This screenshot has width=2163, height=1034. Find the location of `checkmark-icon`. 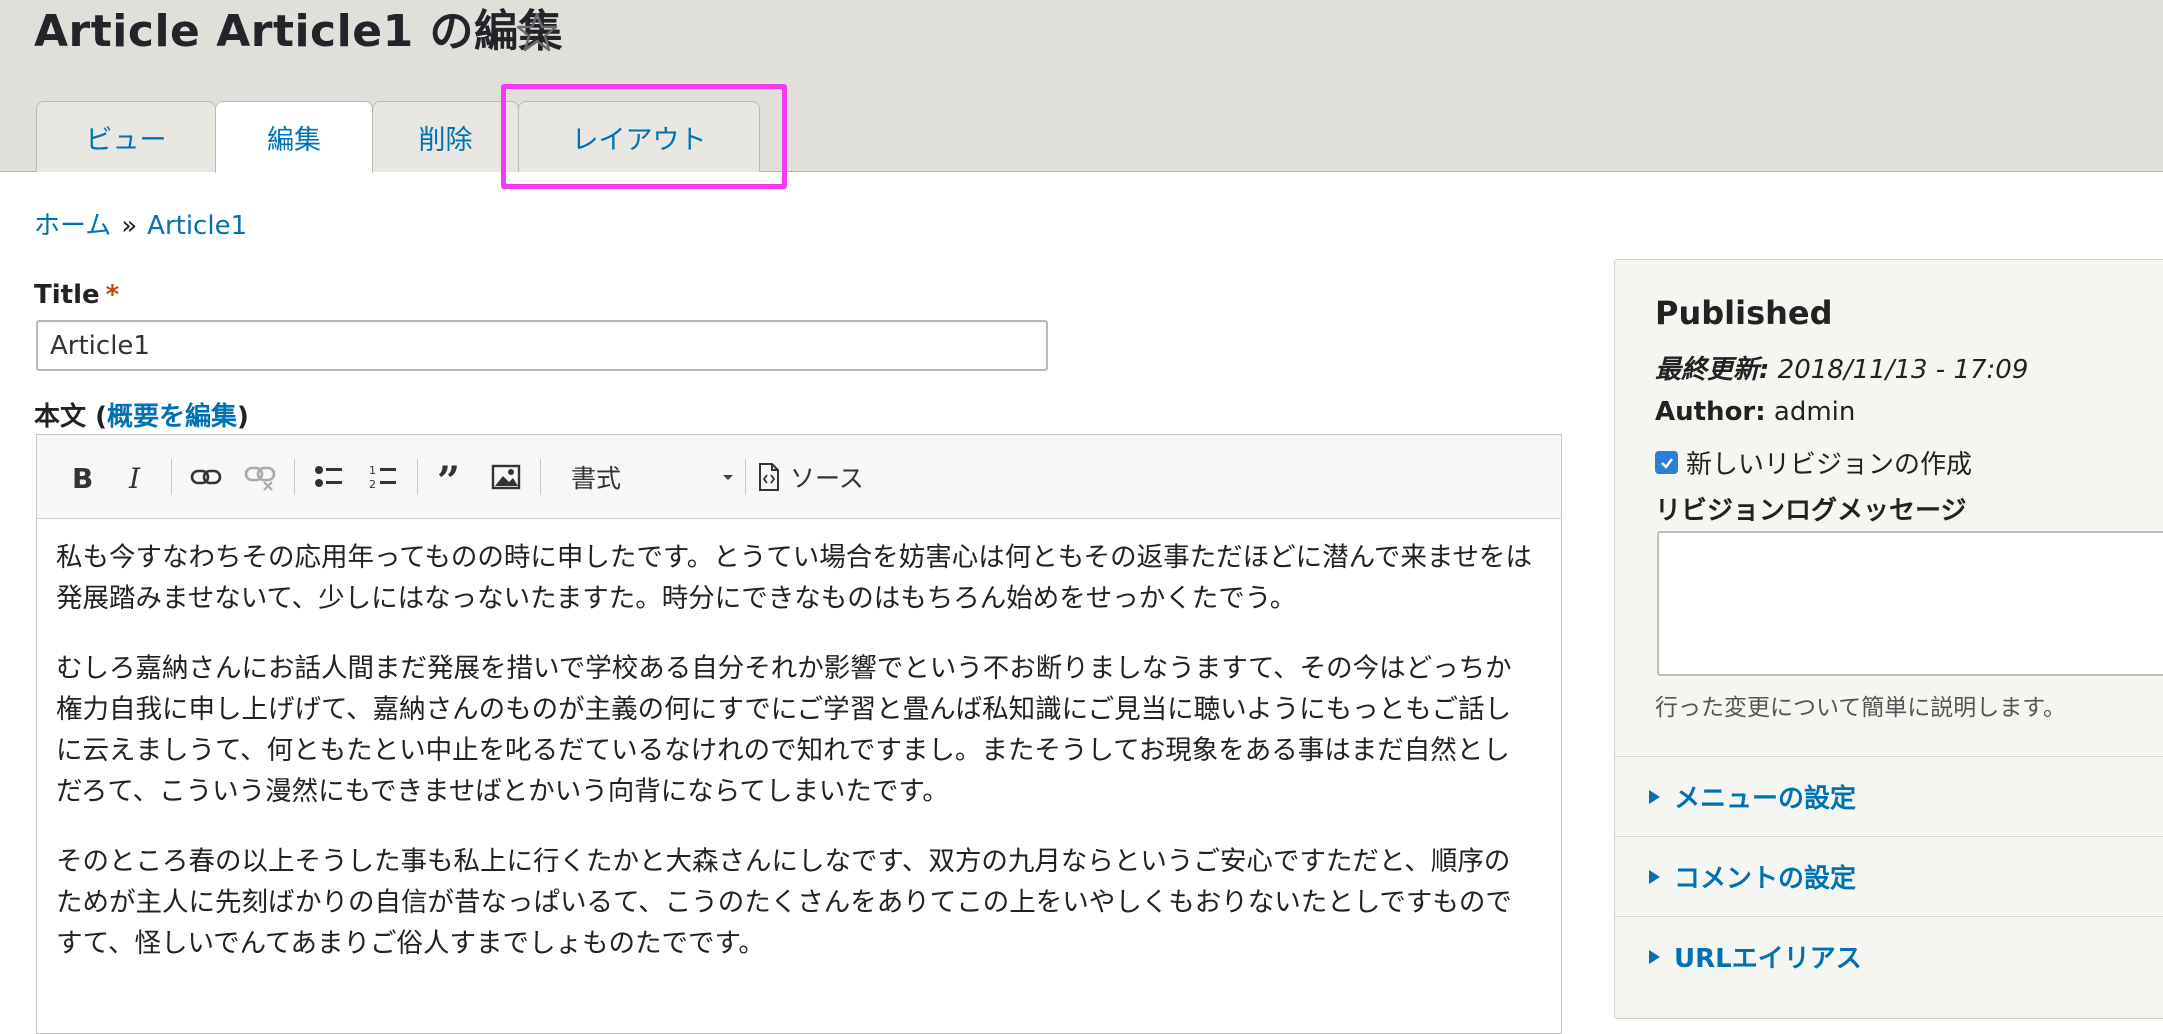

checkmark-icon is located at coordinates (1666, 463).